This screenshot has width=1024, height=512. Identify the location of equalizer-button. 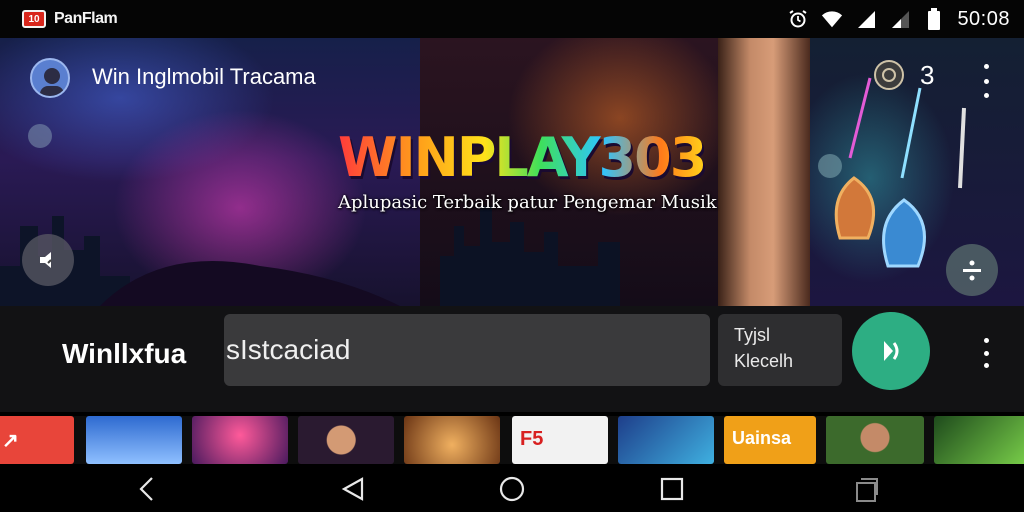
(972, 270).